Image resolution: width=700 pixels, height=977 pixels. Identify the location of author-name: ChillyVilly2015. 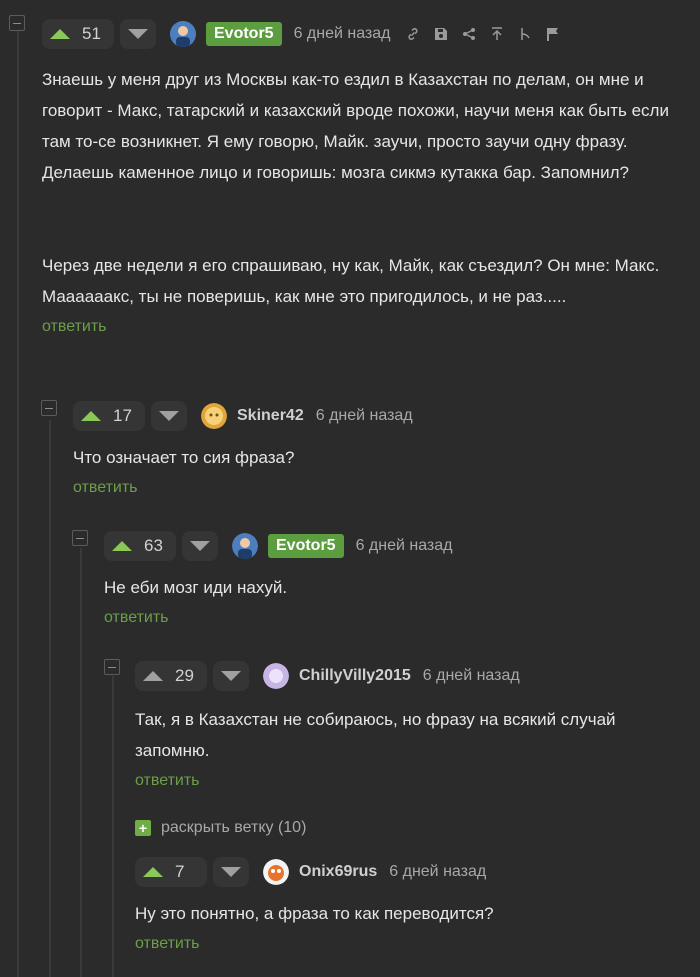
(355, 676).